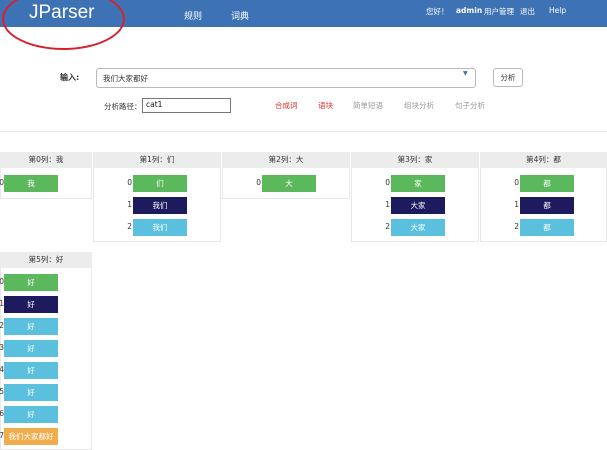  What do you see at coordinates (508, 77) in the screenshot?
I see `analyze-button: 分析` at bounding box center [508, 77].